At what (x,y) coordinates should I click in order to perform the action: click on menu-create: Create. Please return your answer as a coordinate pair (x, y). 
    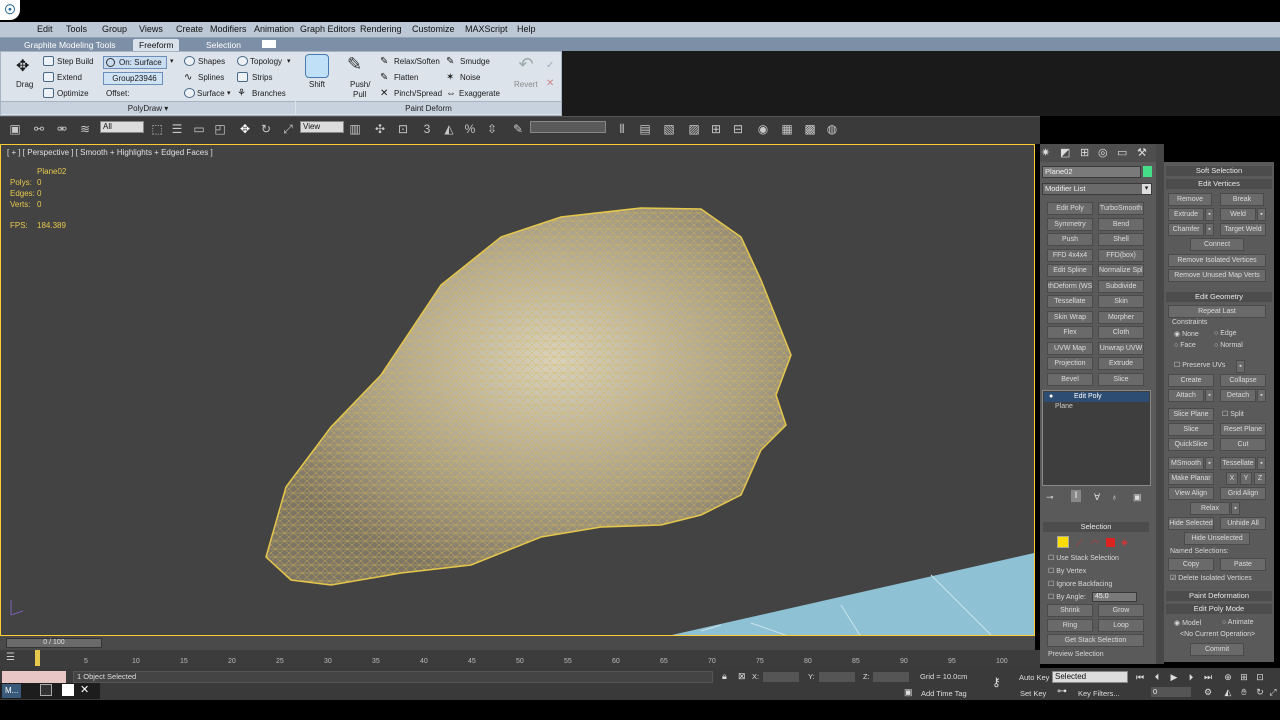
    Looking at the image, I should click on (189, 29).